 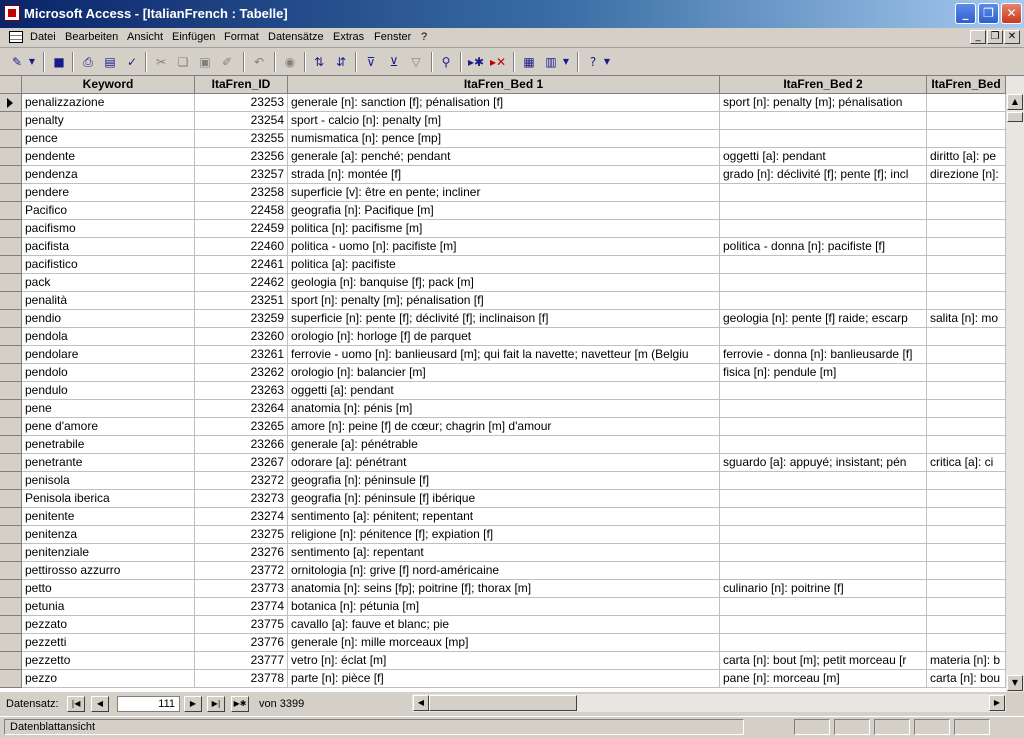 What do you see at coordinates (11, 85) in the screenshot?
I see `select-all-corner` at bounding box center [11, 85].